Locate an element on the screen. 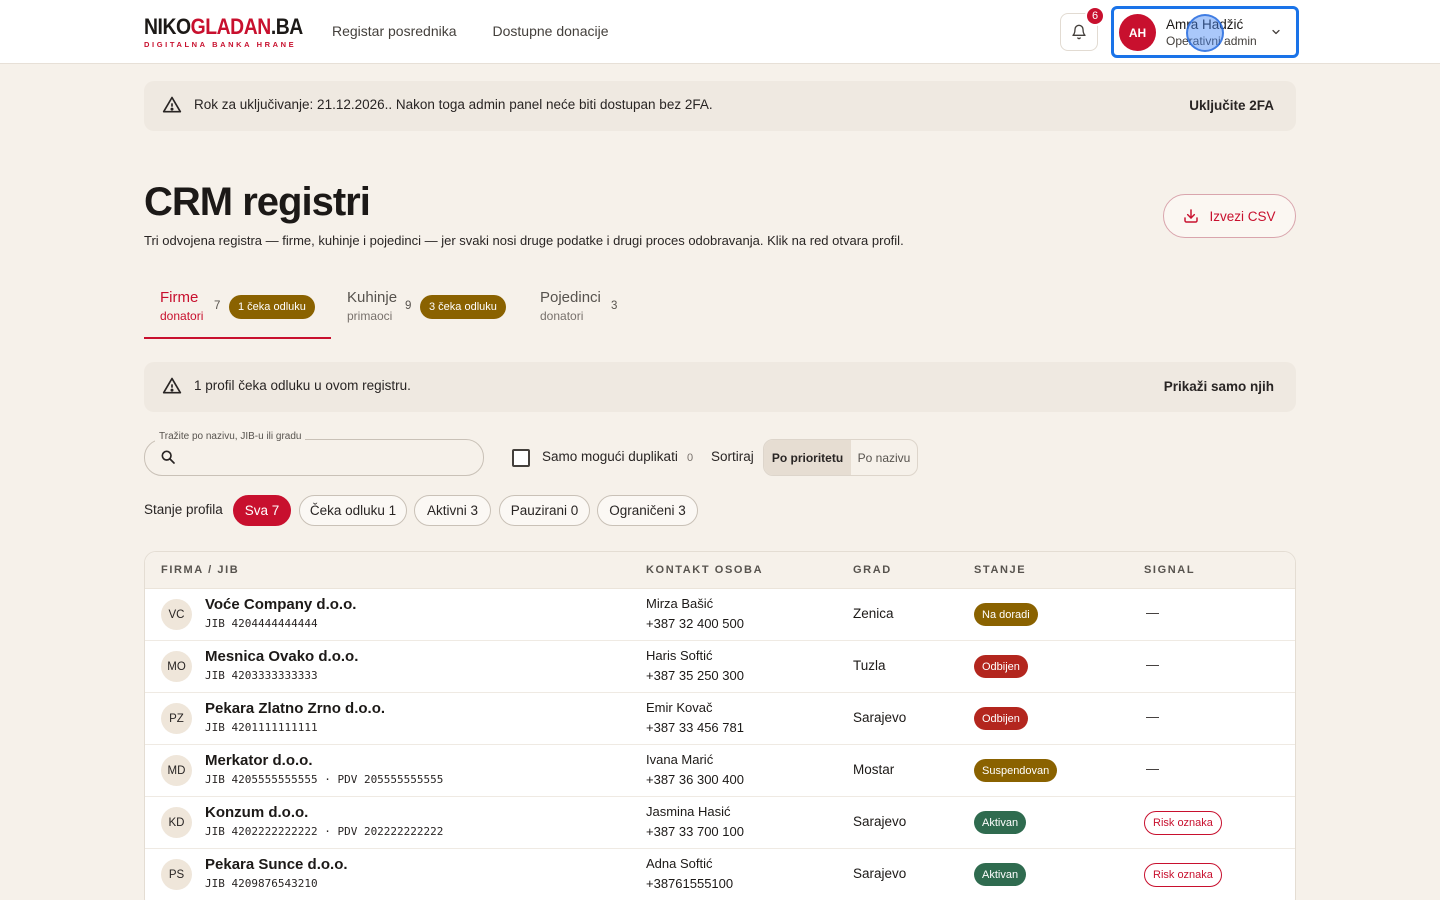 The height and width of the screenshot is (900, 1440). row-firm-name: Voće Company d.o.o. is located at coordinates (281, 604).